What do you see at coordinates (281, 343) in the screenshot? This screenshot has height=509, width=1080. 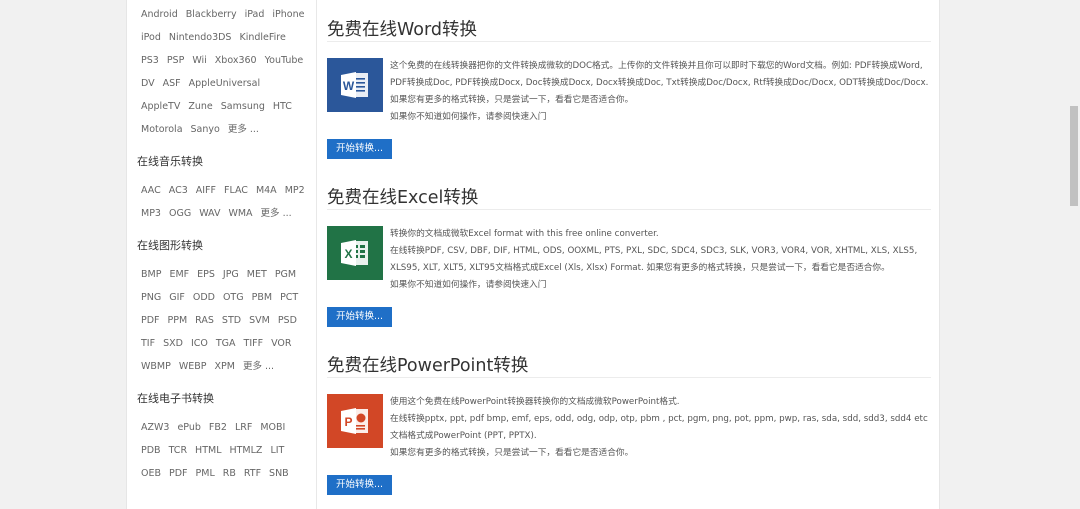 I see `format-link: VOR` at bounding box center [281, 343].